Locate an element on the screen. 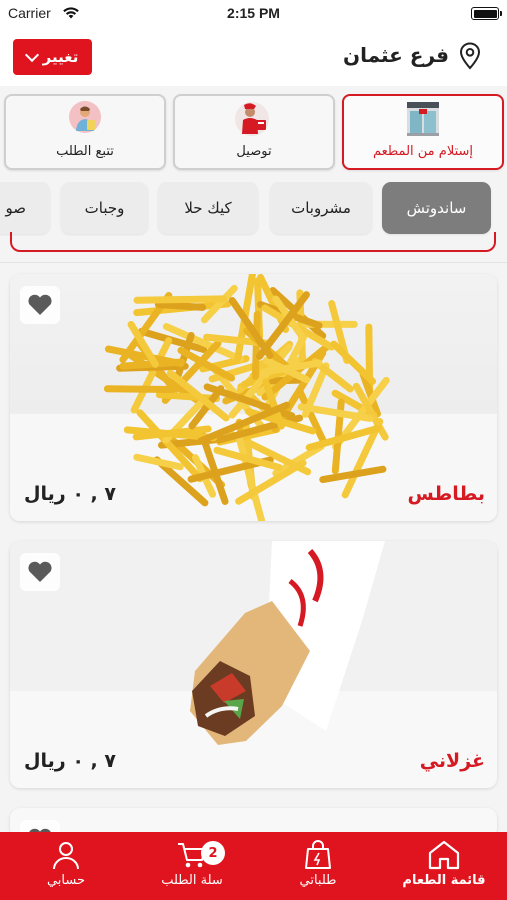 This screenshot has height=900, width=507. category-tabs: ساندوتش مشروبات كيك حلا وجبات صو is located at coordinates (253, 209).